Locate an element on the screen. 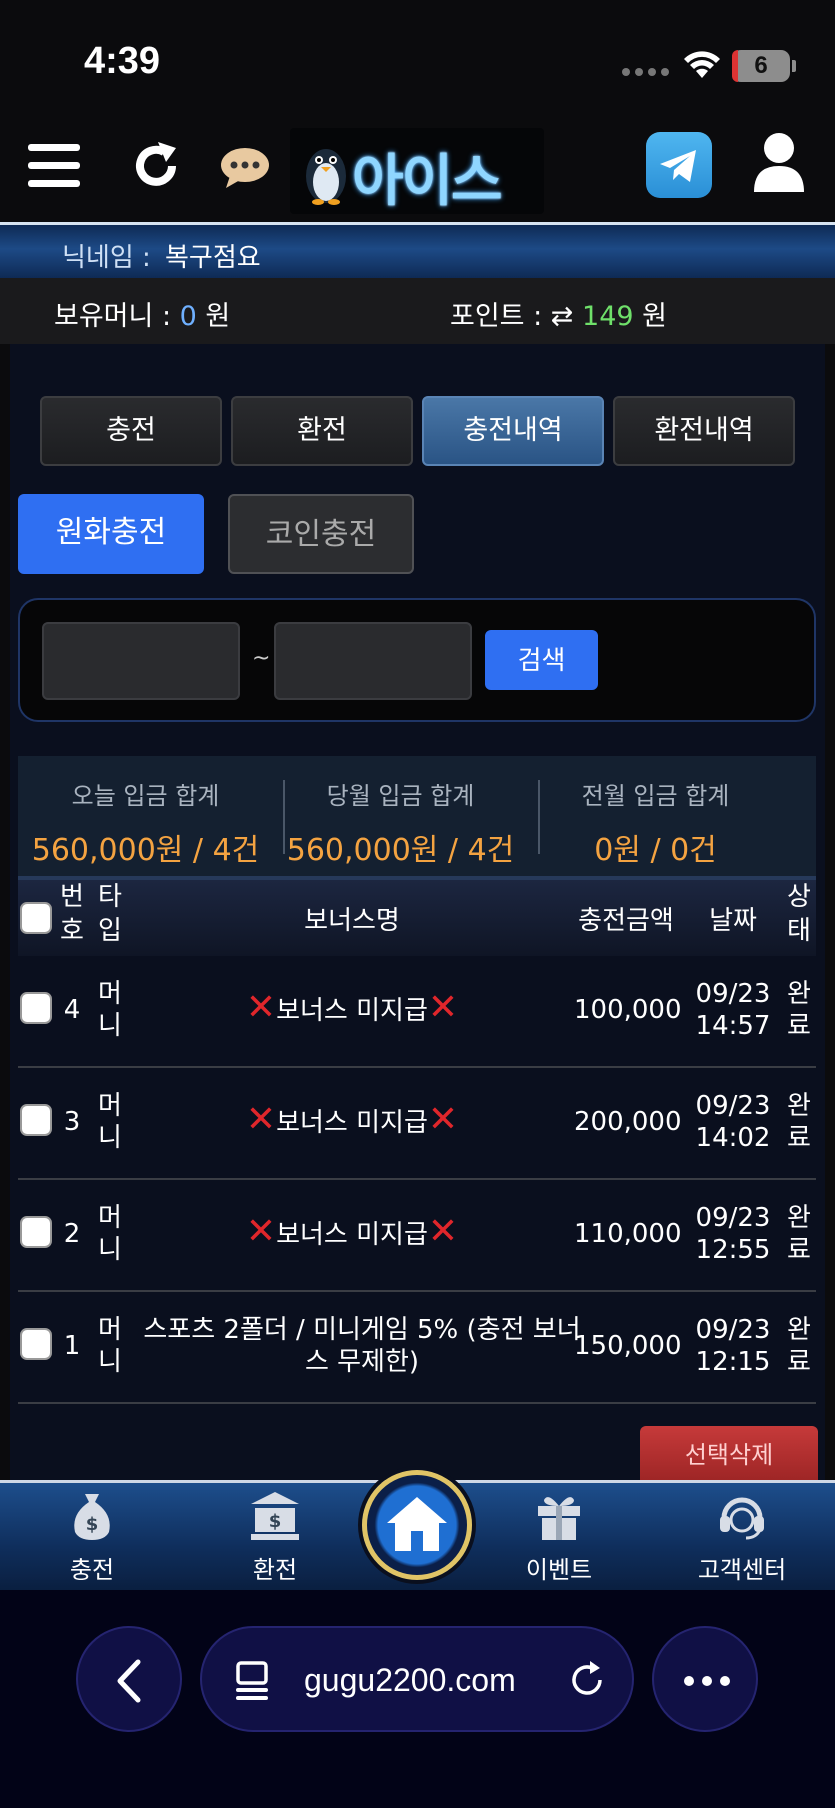 The width and height of the screenshot is (835, 1808). bank-icon: $ is located at coordinates (275, 1516).